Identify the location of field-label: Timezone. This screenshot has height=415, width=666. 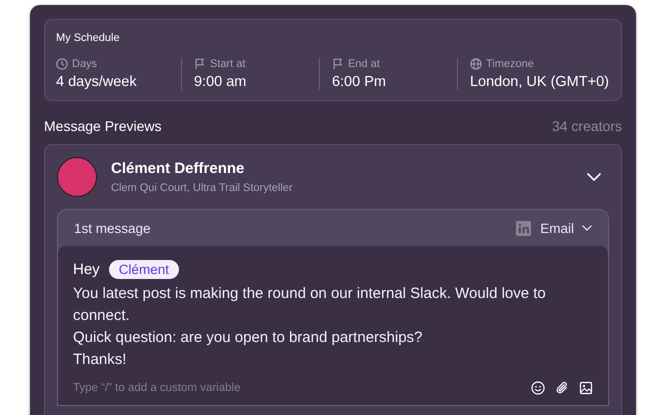
(510, 64).